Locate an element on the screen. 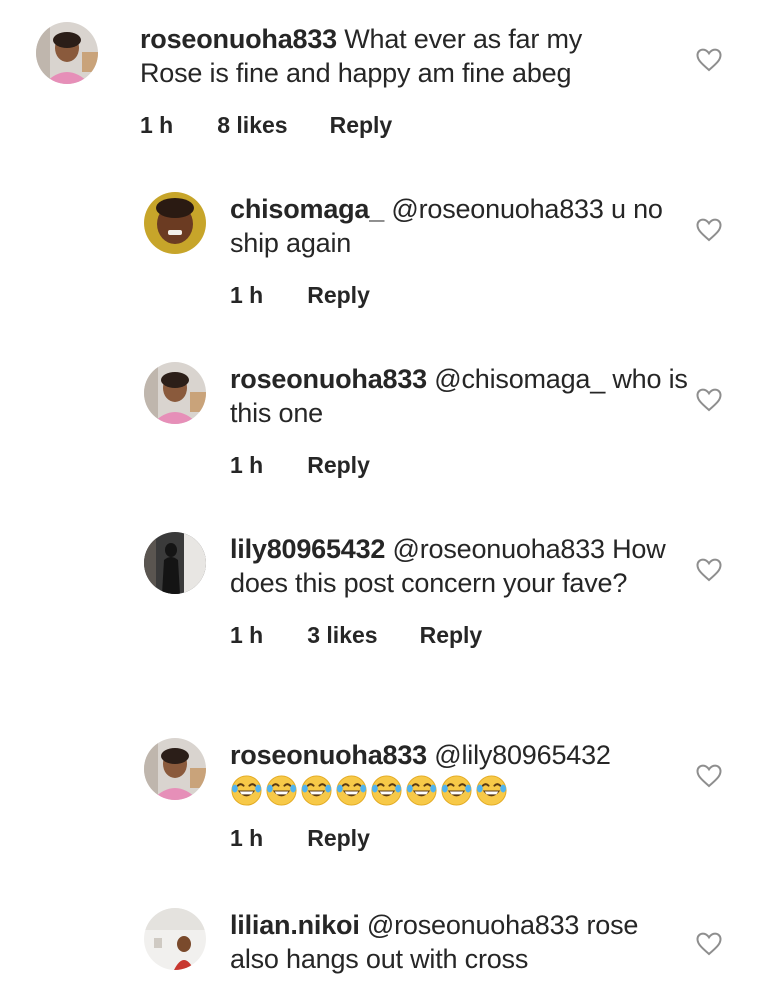  likes-count: 3 likes is located at coordinates (342, 635).